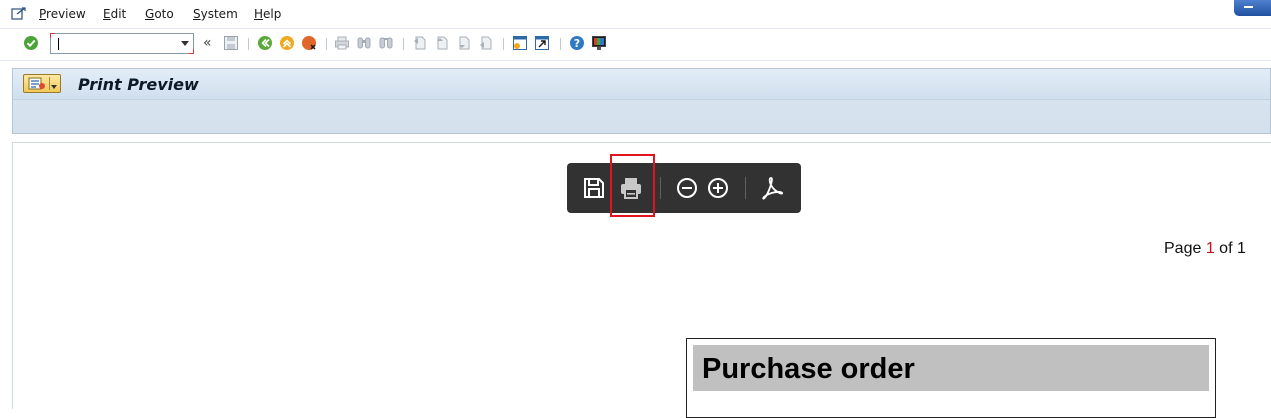  I want to click on zoom-in-icon, so click(718, 188).